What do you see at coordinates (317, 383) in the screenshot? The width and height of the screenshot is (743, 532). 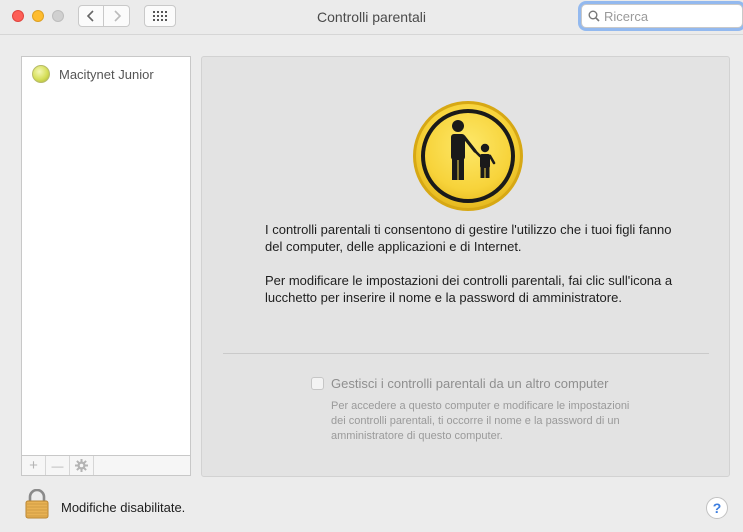 I see `remote-management-checkbox` at bounding box center [317, 383].